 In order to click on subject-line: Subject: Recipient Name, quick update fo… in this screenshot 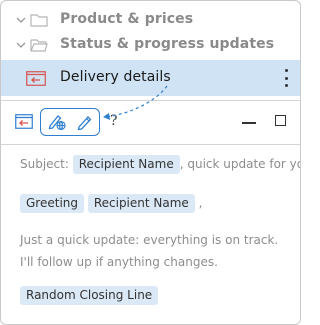, I will do `click(160, 164)`.